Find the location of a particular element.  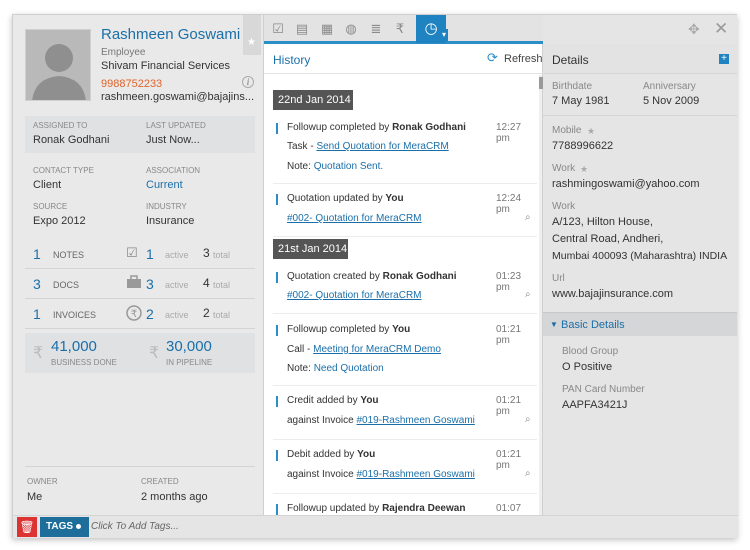

work-email-value: rashmingoswami@yahoo.com is located at coordinates (626, 184).